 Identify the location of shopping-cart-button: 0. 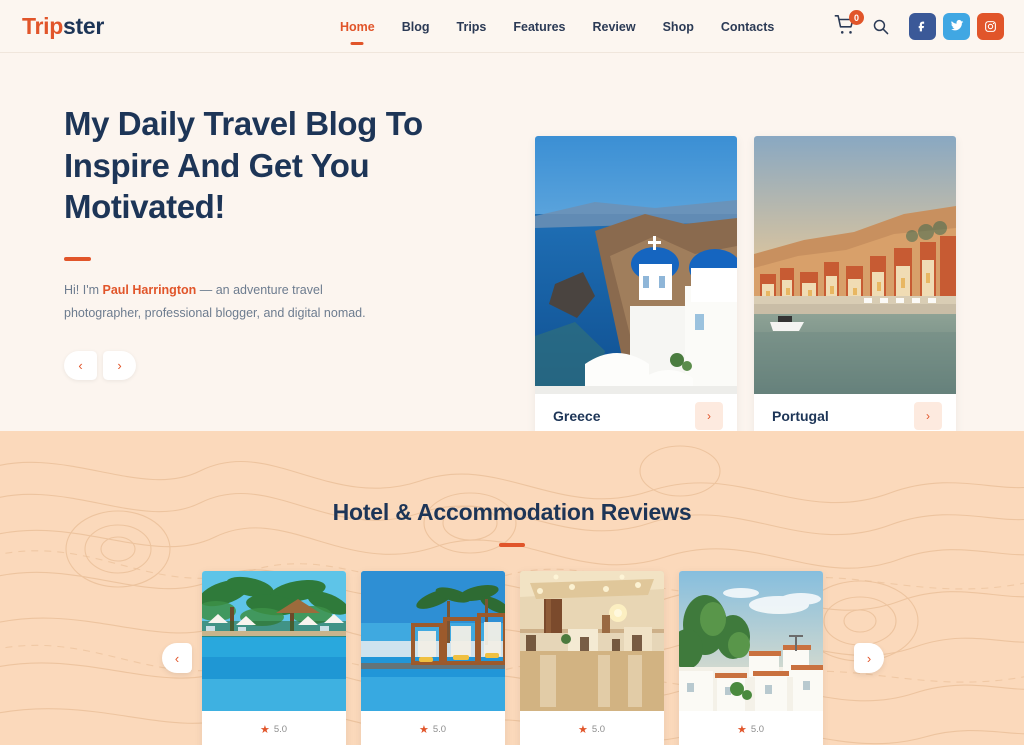
(849, 24).